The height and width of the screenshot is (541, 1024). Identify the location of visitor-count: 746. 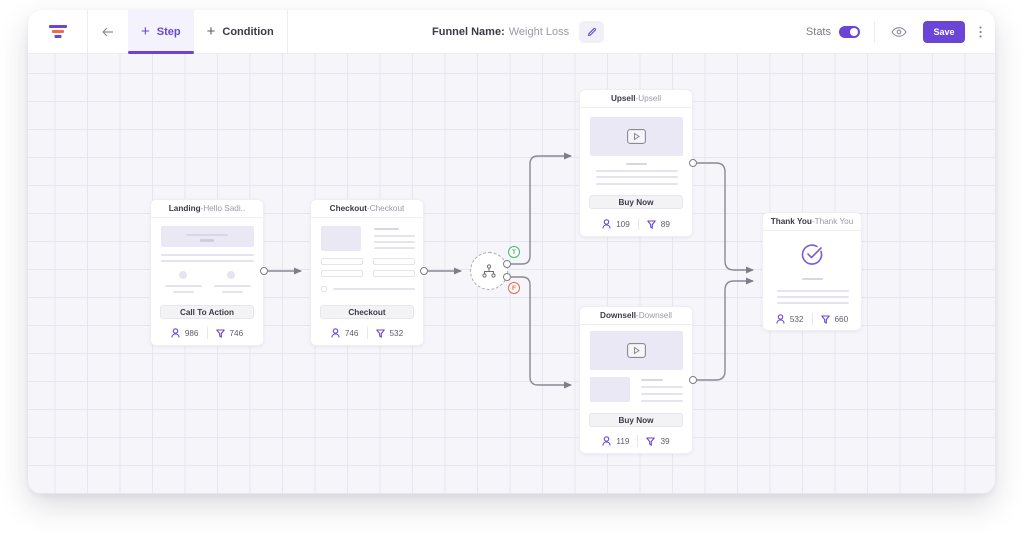
(351, 333).